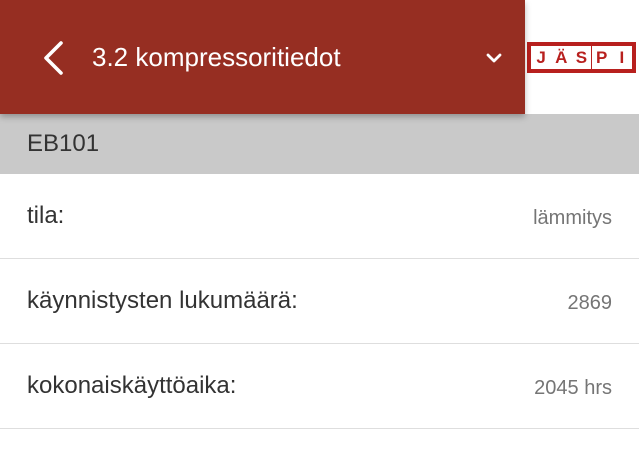 The width and height of the screenshot is (639, 450). I want to click on row-value: lämmitys, so click(572, 218).